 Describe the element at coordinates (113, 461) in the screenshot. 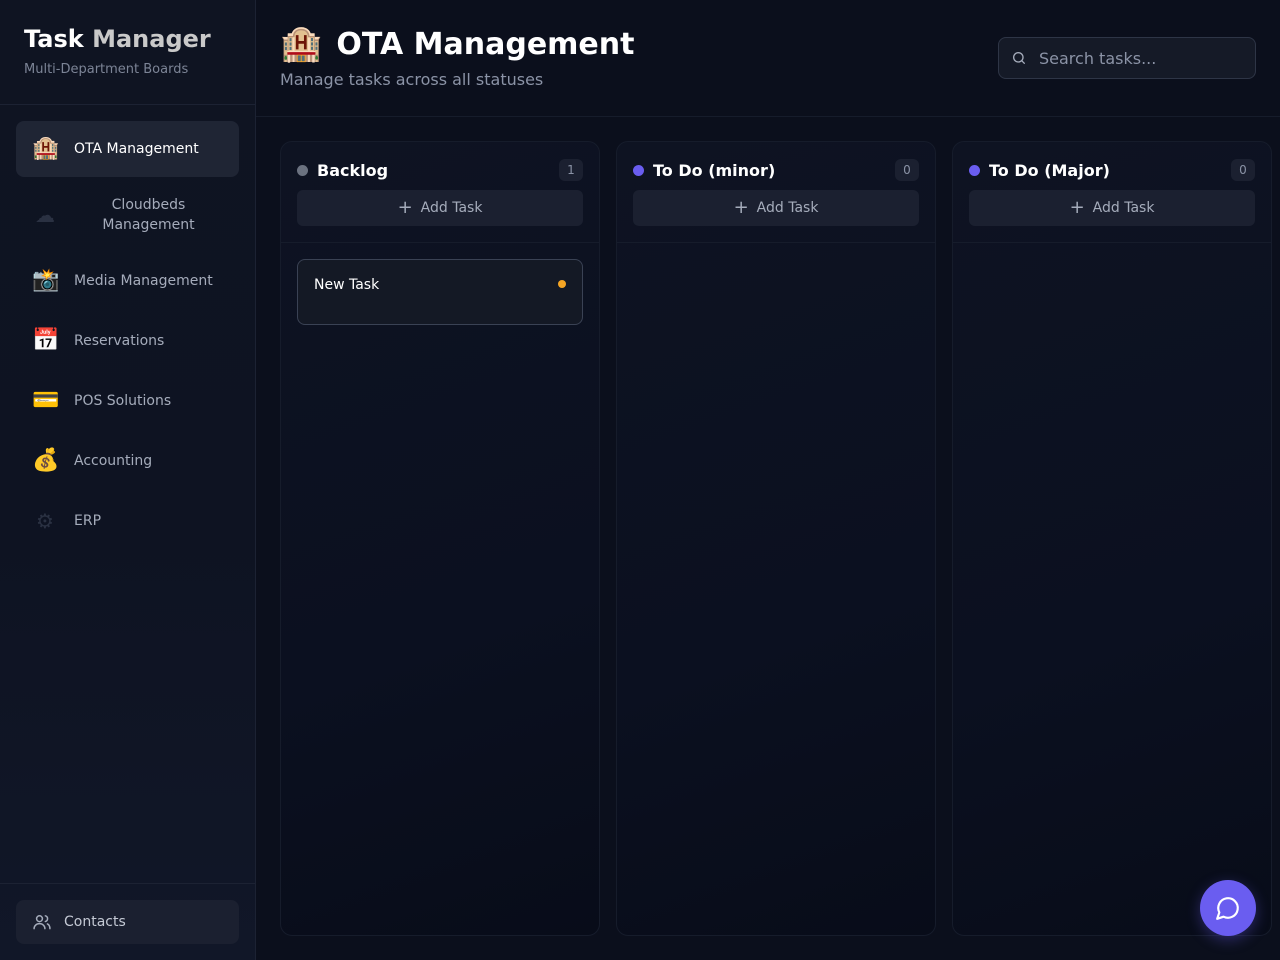

I see `sidebar-item-label: Accounting` at that location.